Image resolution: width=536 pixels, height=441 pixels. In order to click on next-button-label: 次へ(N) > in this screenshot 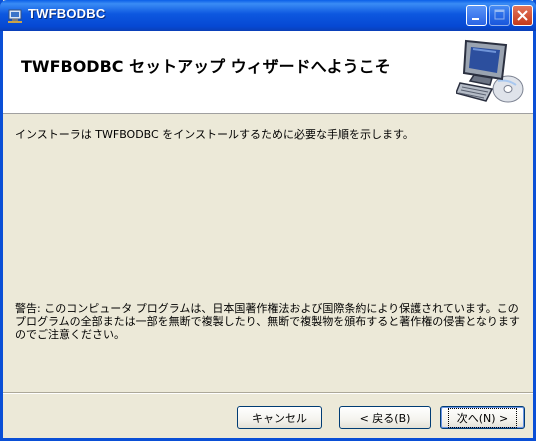, I will do `click(482, 417)`.